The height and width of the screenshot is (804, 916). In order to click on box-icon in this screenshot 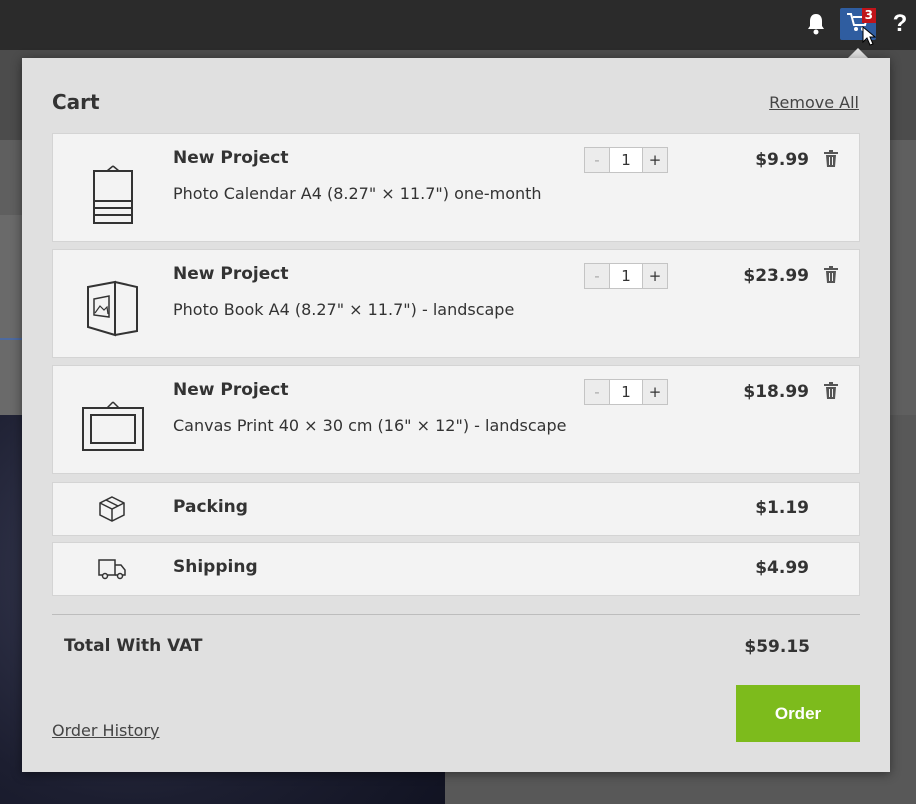, I will do `click(112, 509)`.